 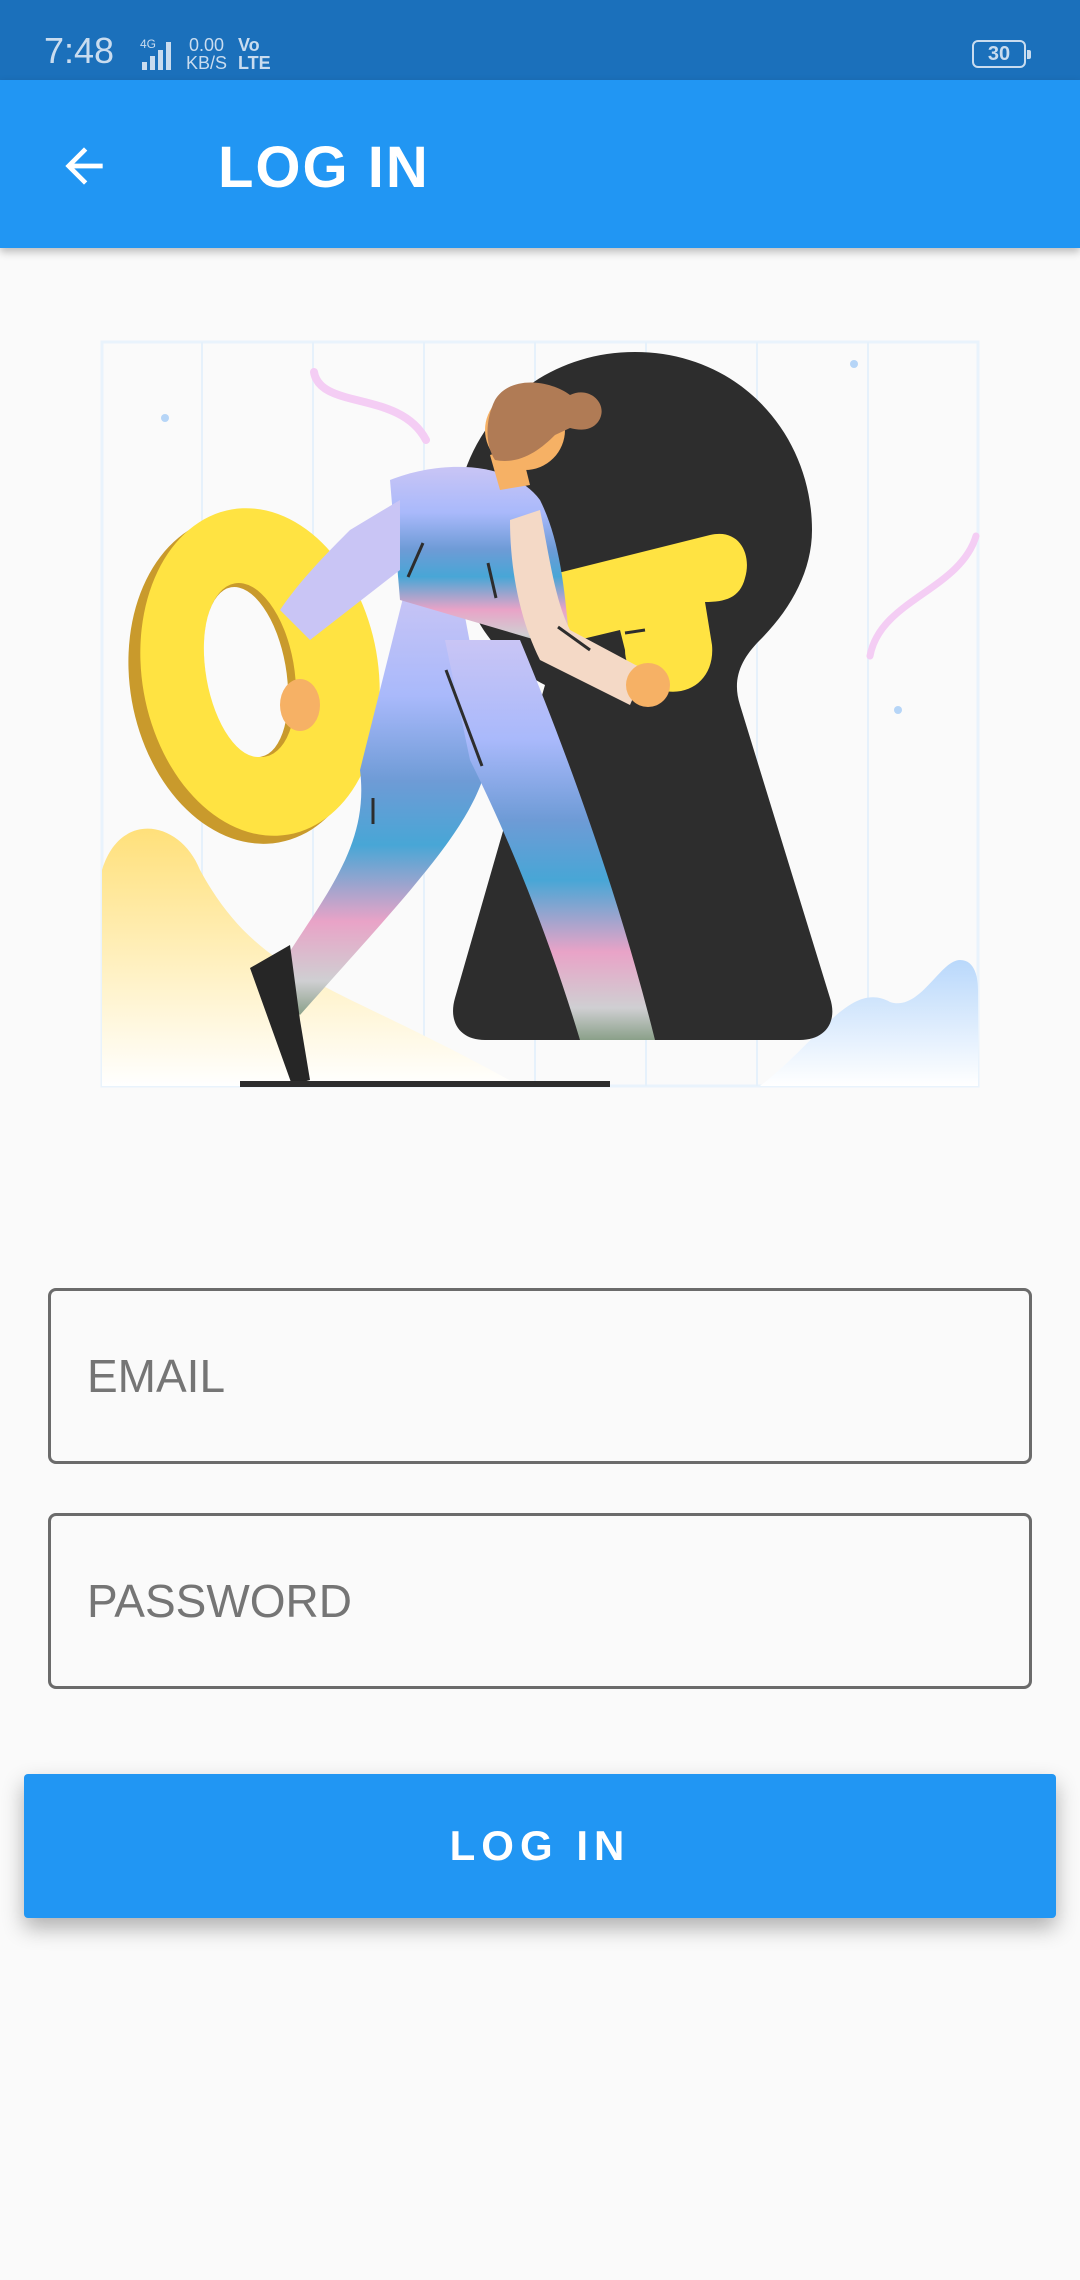 I want to click on volte-indicator: Vo LTE, so click(x=254, y=54).